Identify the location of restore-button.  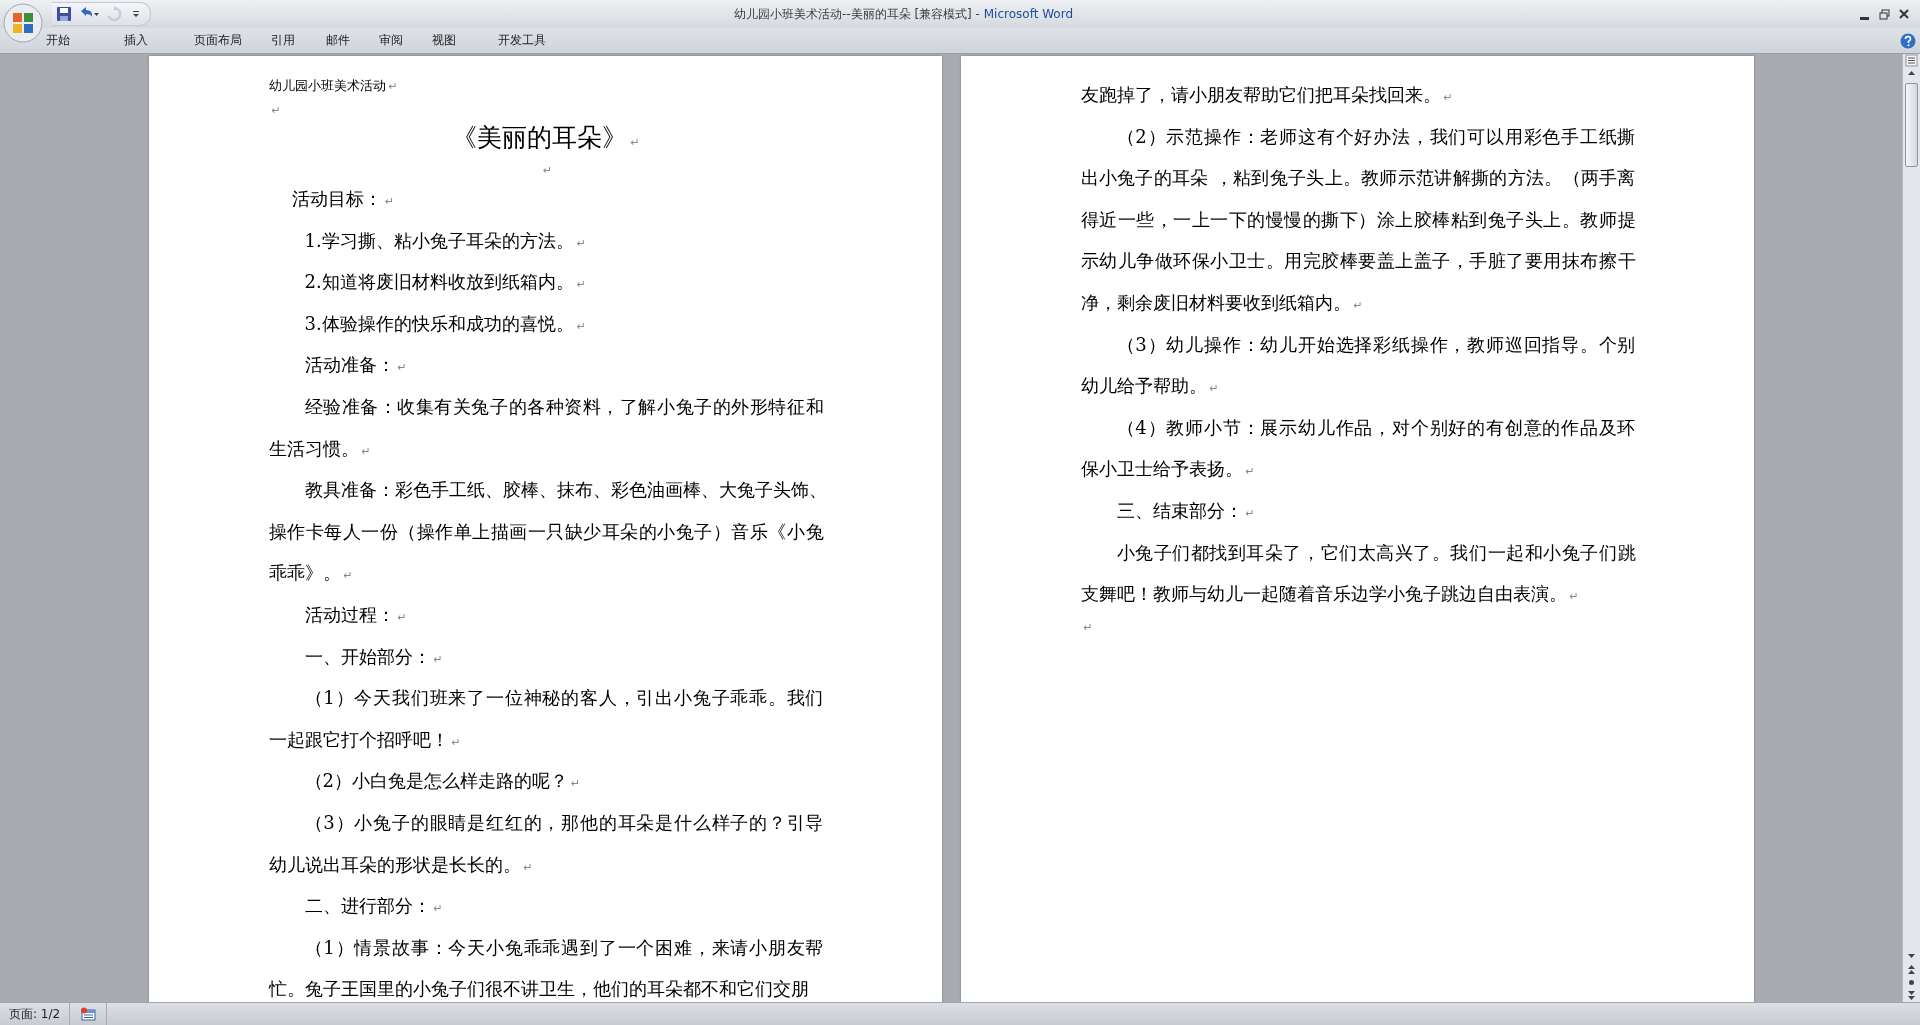
(1884, 14).